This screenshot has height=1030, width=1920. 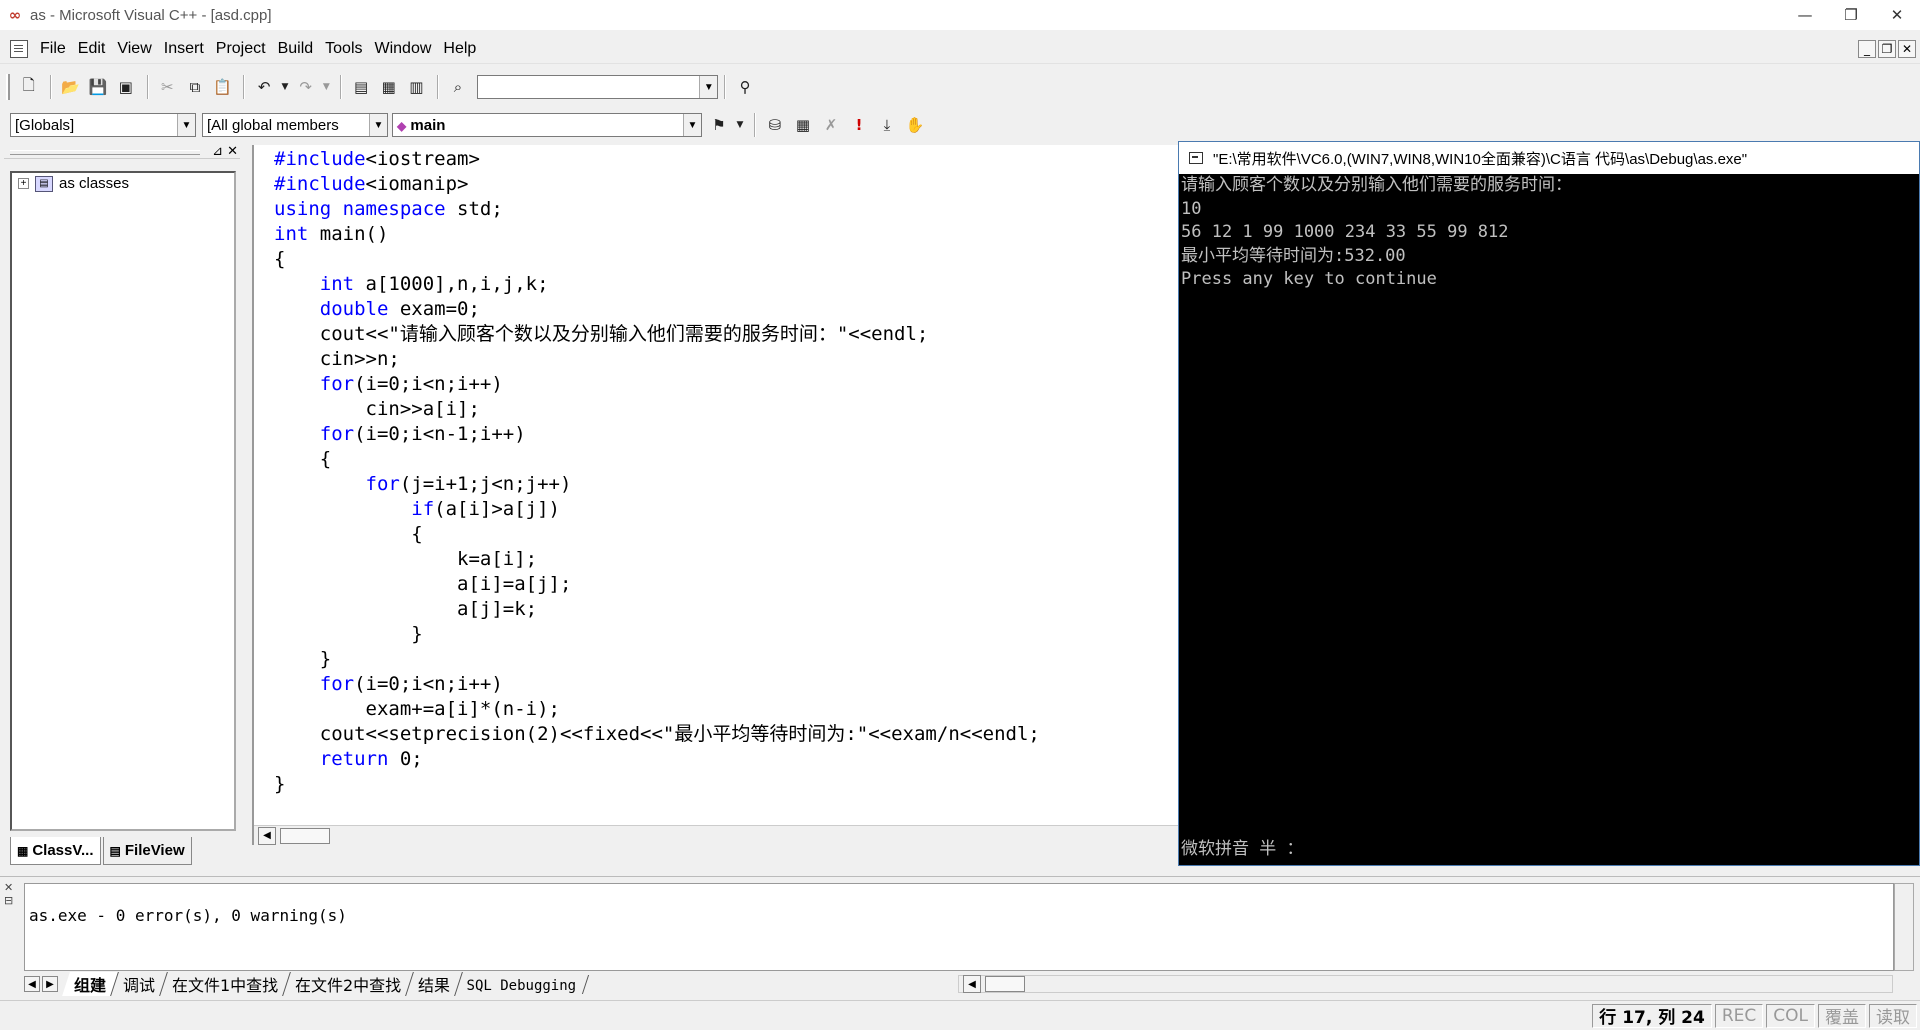 I want to click on tab-find-in-files-2: 在文件2中查找, so click(x=349, y=984).